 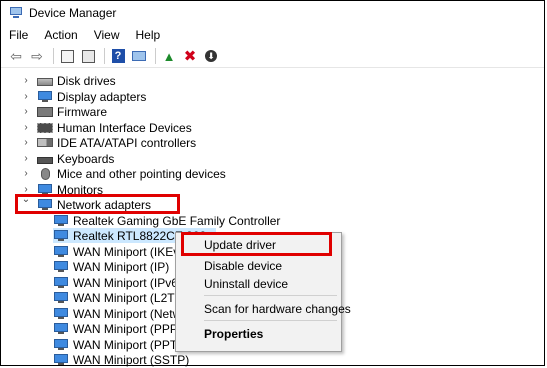 What do you see at coordinates (18, 35) in the screenshot?
I see `menu-file: File` at bounding box center [18, 35].